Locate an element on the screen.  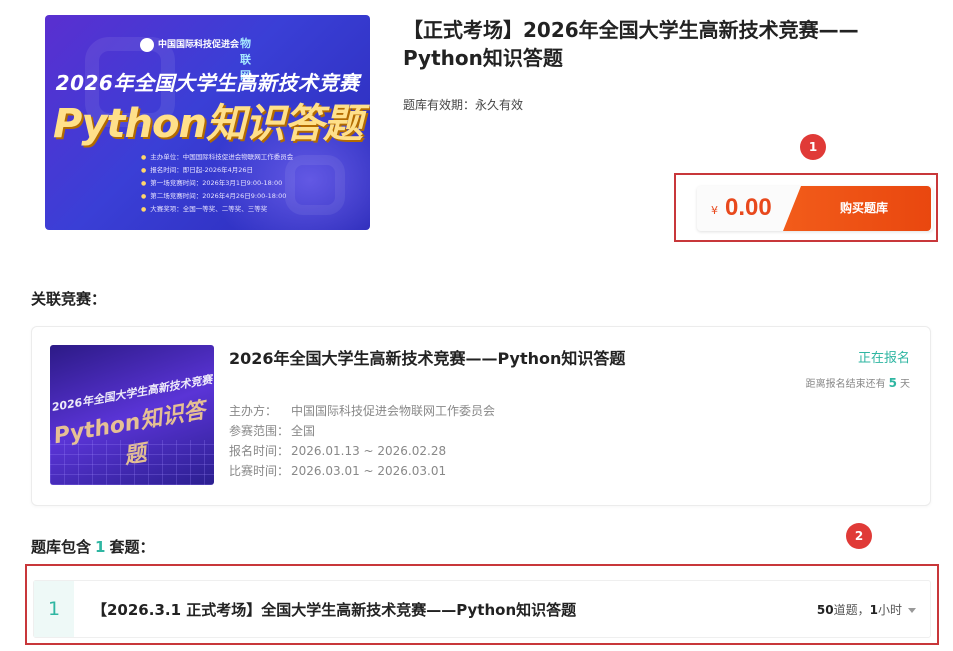
duration-value: 1 is located at coordinates (873, 610).